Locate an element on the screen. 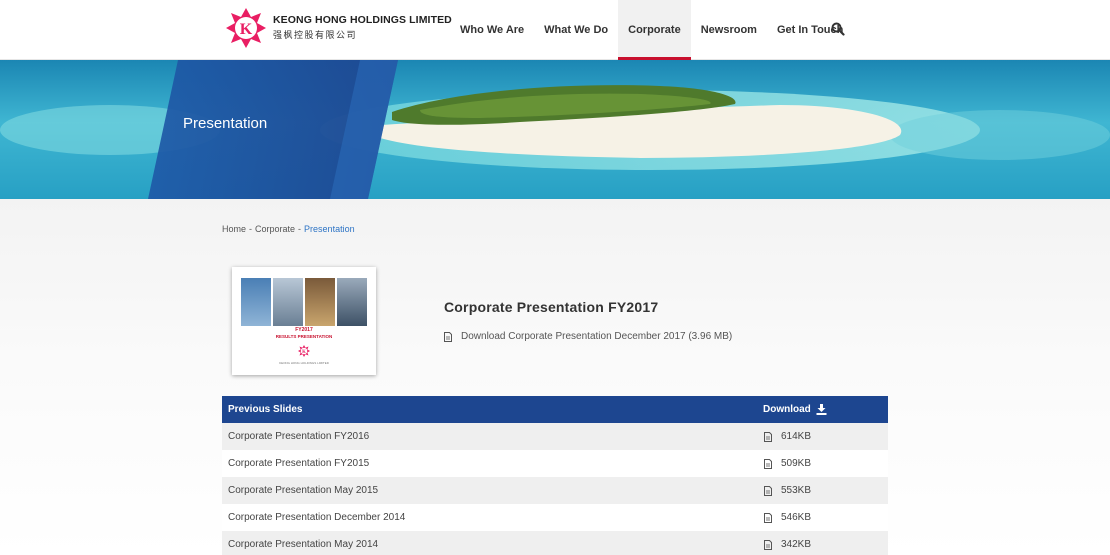 The image size is (1110, 555). breadcrumb-current: Presentation is located at coordinates (329, 229).